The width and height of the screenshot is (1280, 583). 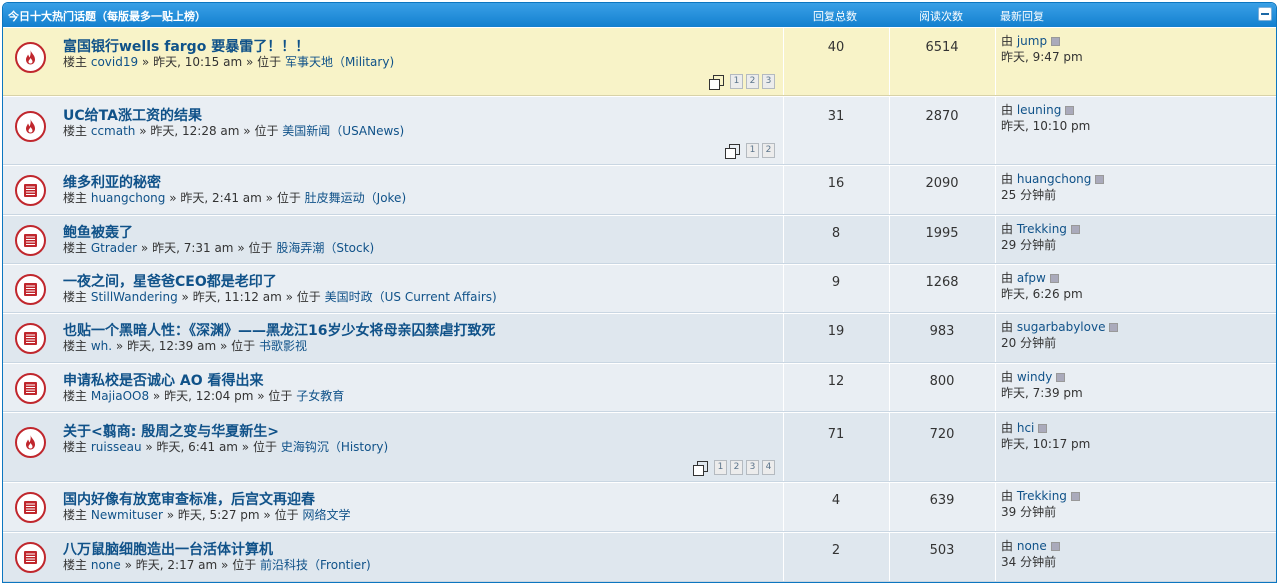 I want to click on topic-meta: 楼主 Newmituser » 昨天, 5:27 pm » 位于 网络文学, so click(x=207, y=515).